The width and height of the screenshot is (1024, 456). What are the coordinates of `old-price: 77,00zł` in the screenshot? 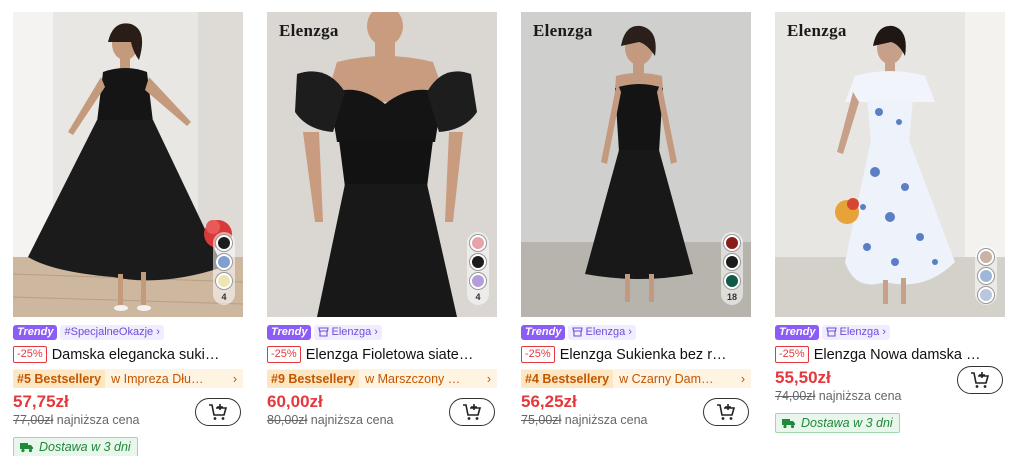 It's located at (33, 420).